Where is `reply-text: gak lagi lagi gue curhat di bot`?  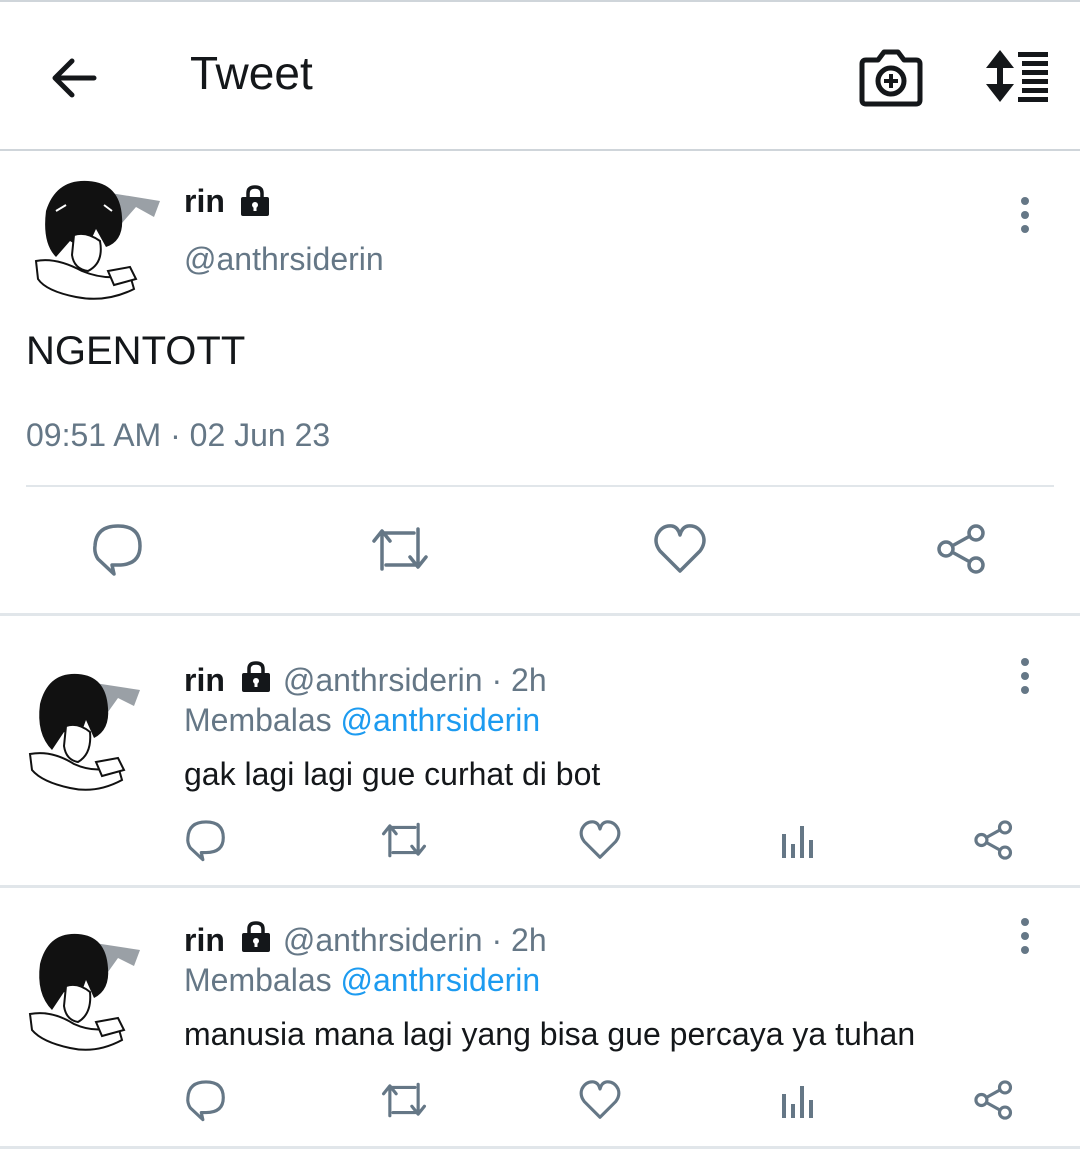
reply-text: gak lagi lagi gue curhat di bot is located at coordinates (392, 774).